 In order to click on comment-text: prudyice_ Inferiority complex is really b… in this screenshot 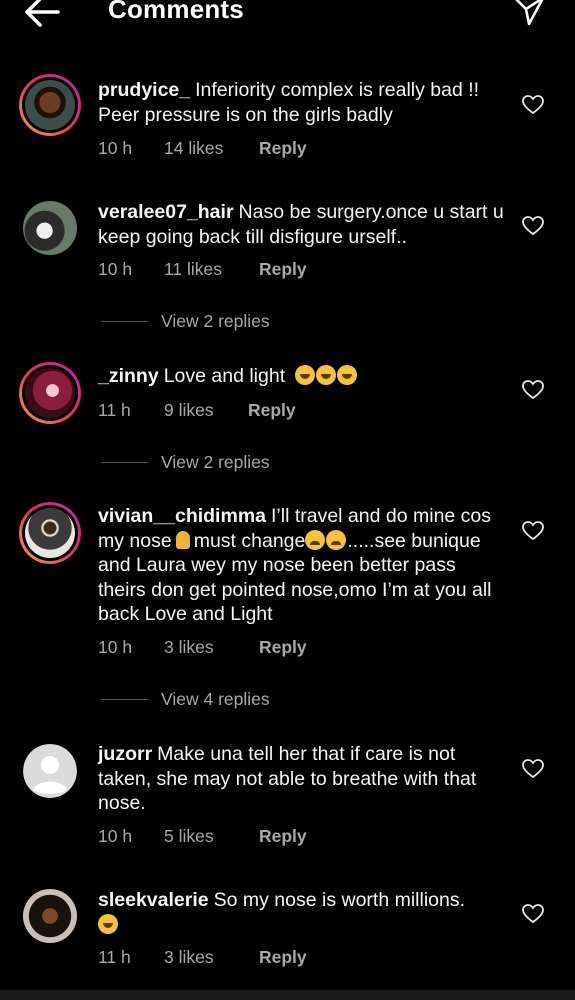, I will do `click(303, 102)`.